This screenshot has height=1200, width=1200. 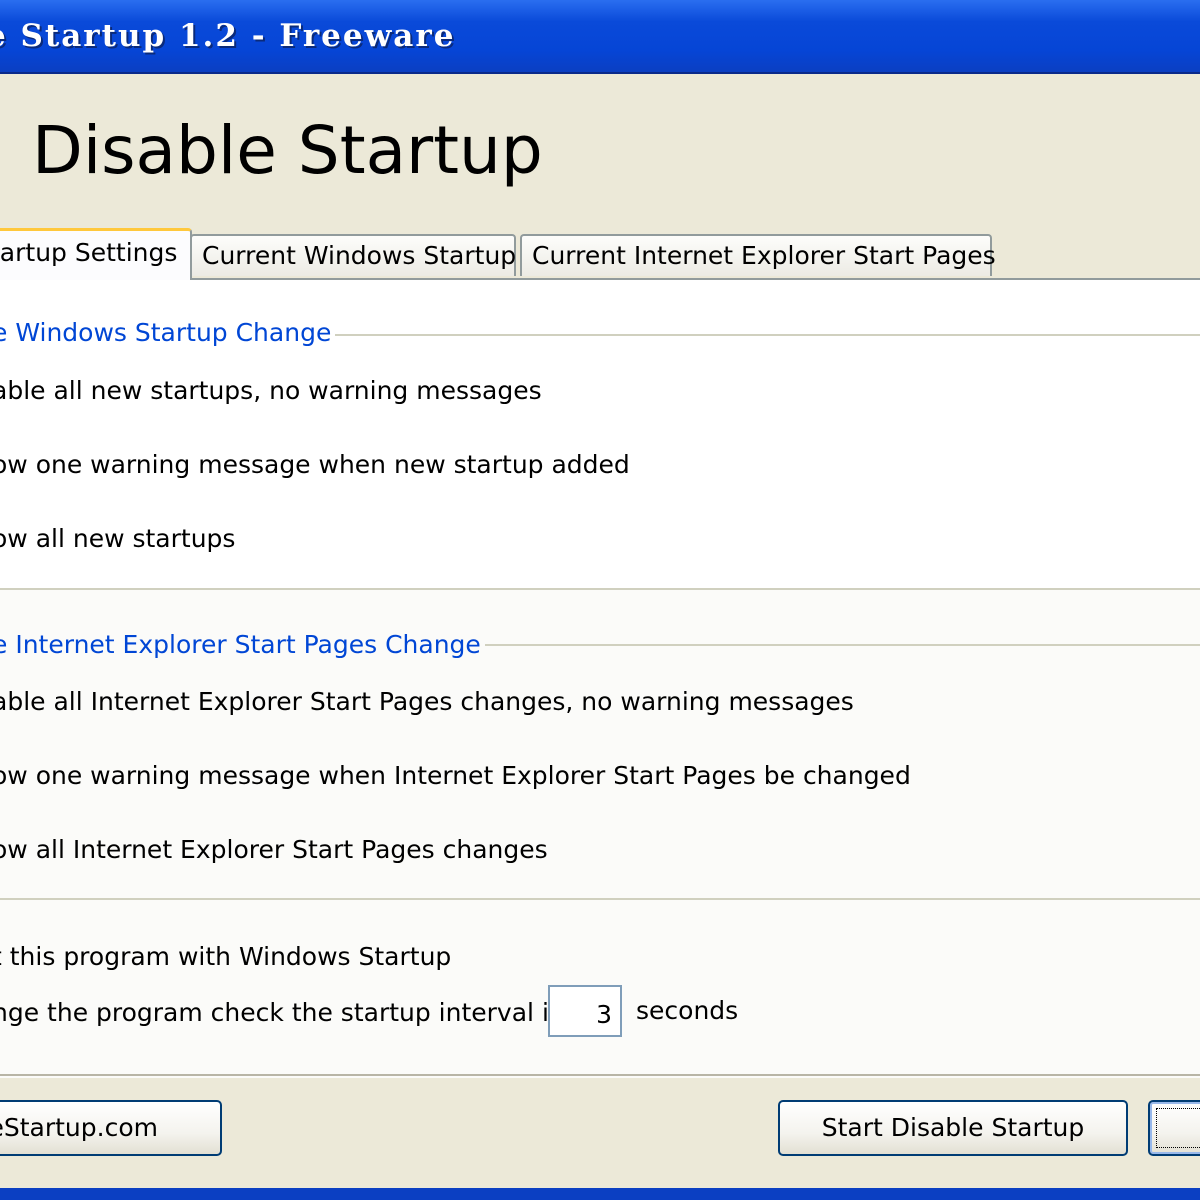 I want to click on title-bar: e Startup 1.2 - Freeware, so click(x=600, y=37).